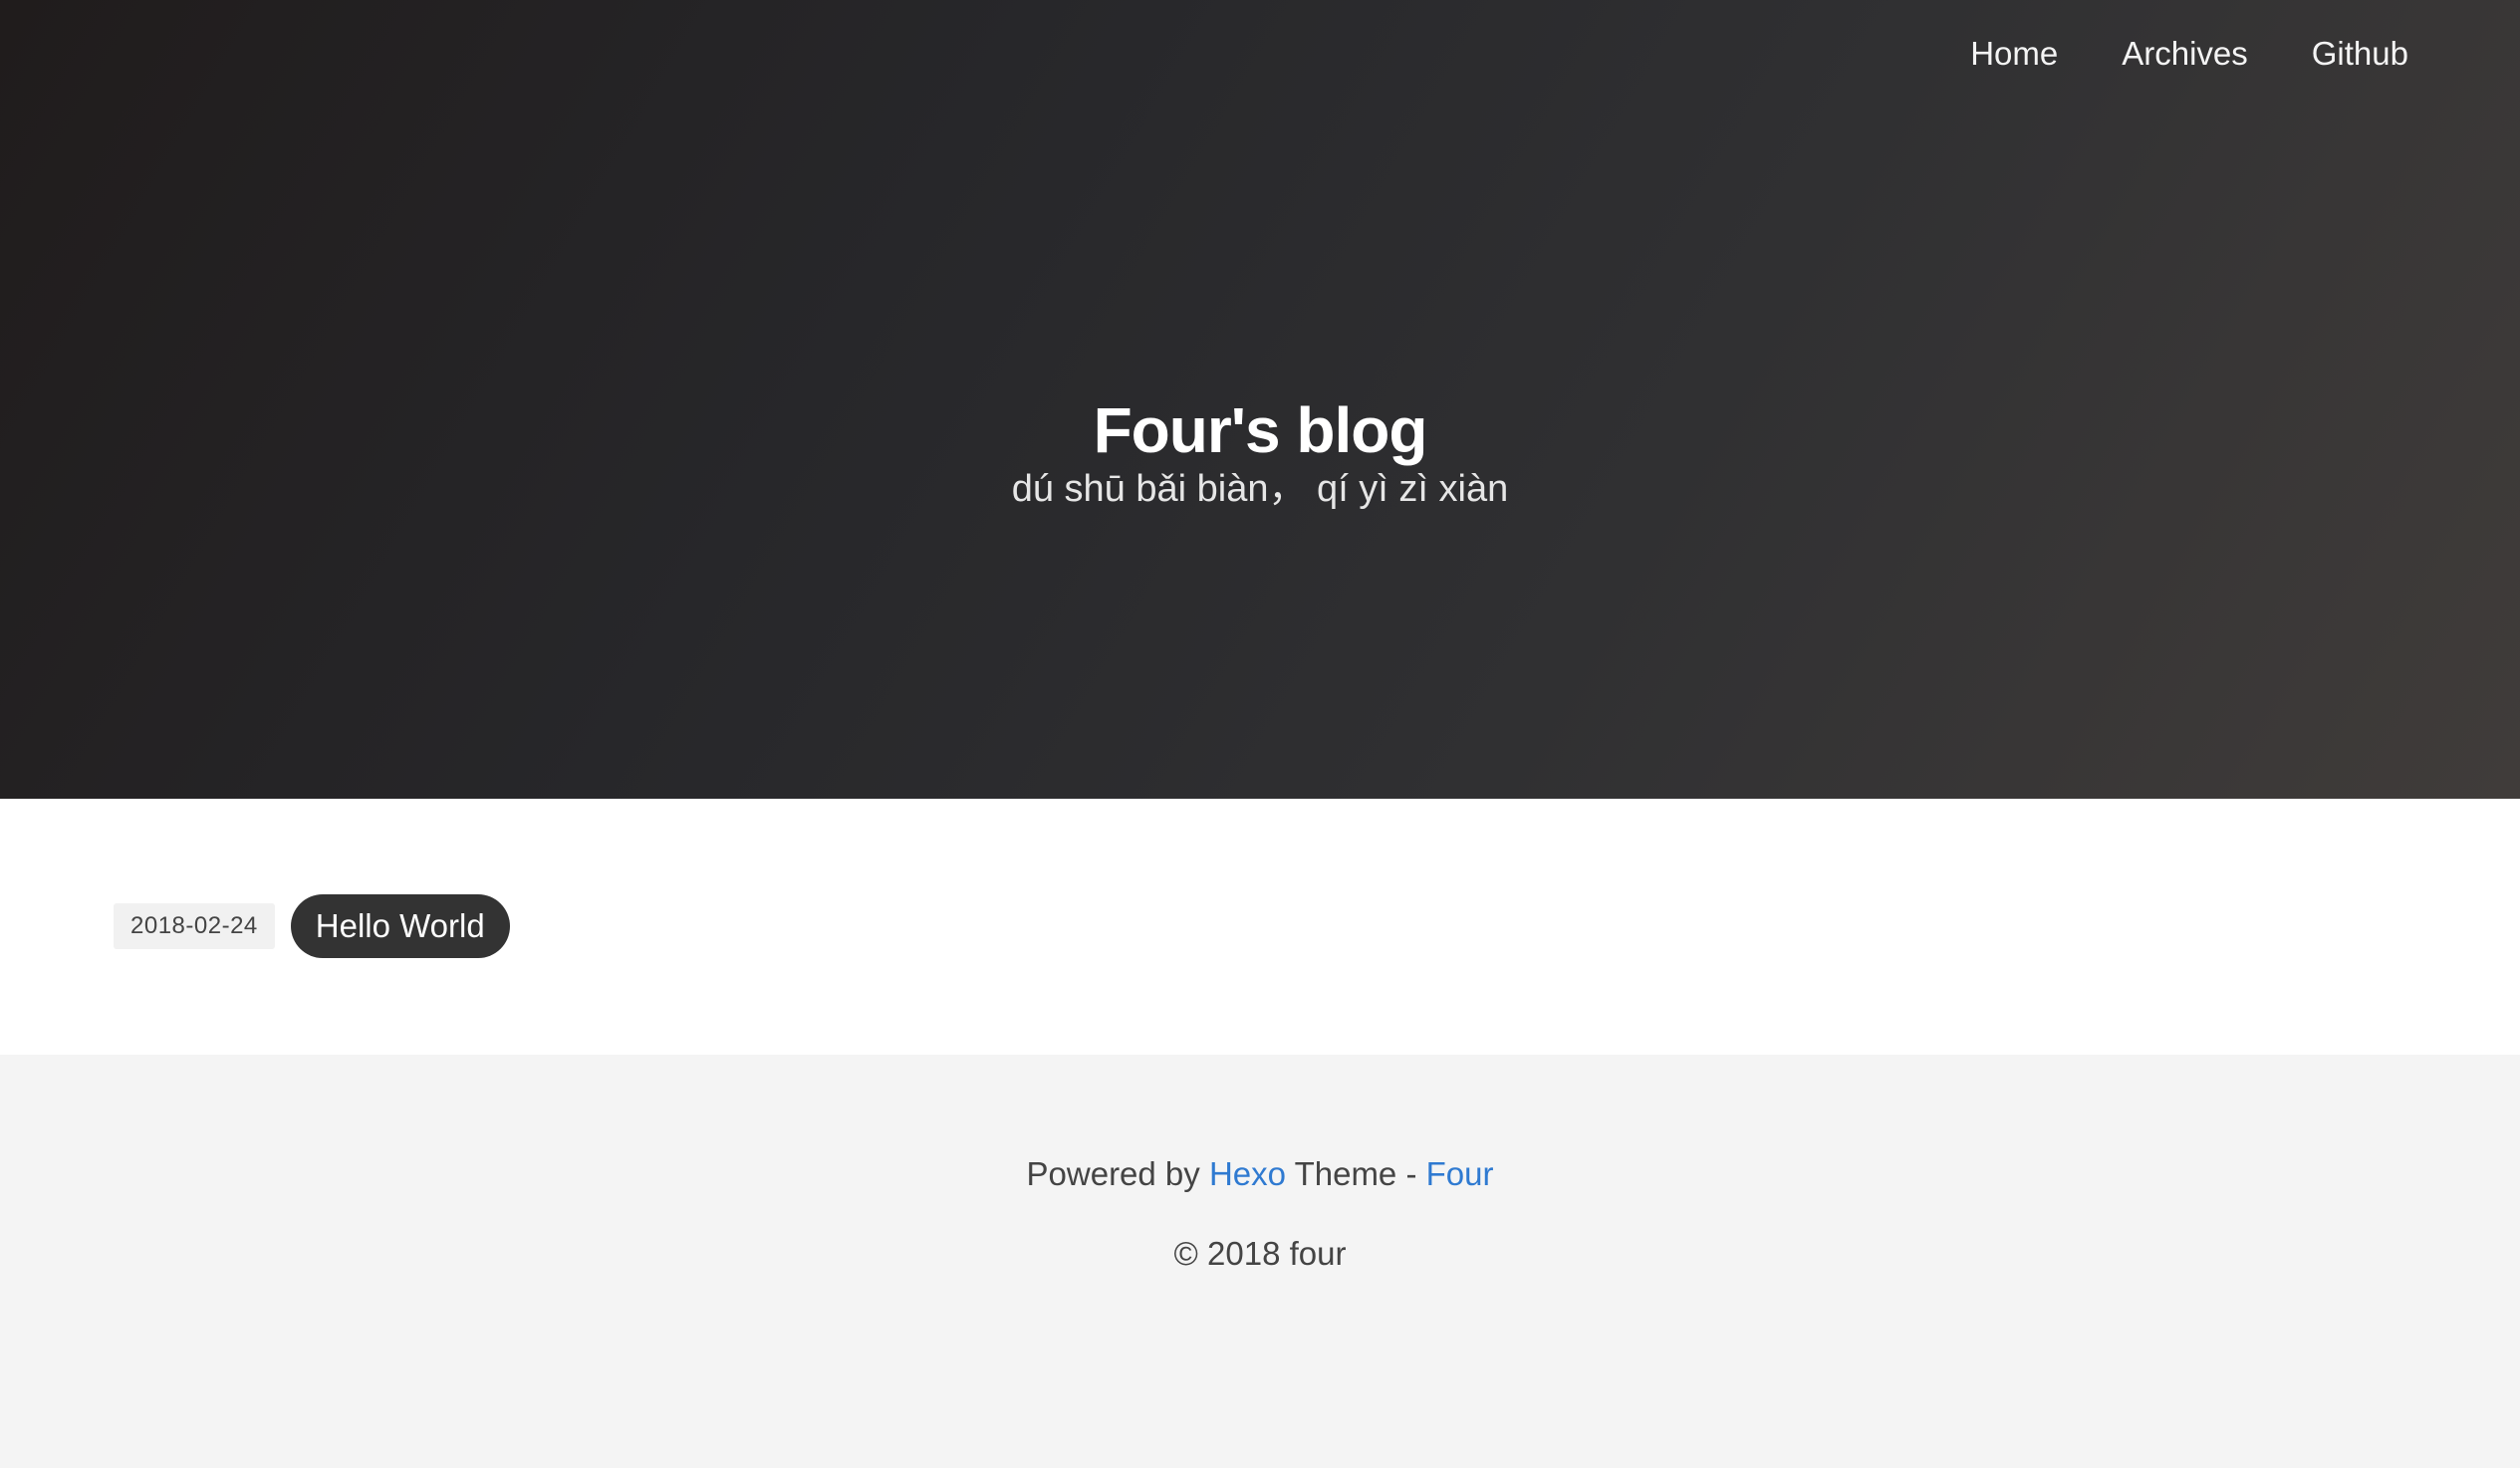 This screenshot has height=1468, width=2520. I want to click on footer-copyright: © 2018 four, so click(1260, 1253).